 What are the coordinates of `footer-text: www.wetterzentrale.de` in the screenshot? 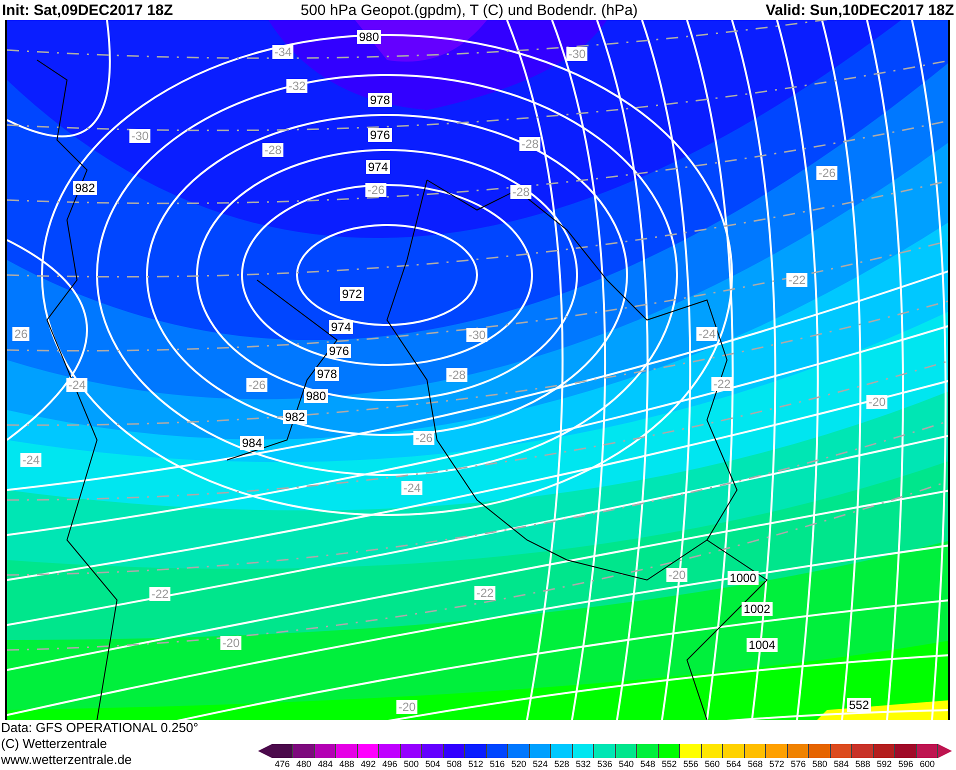 It's located at (67, 760).